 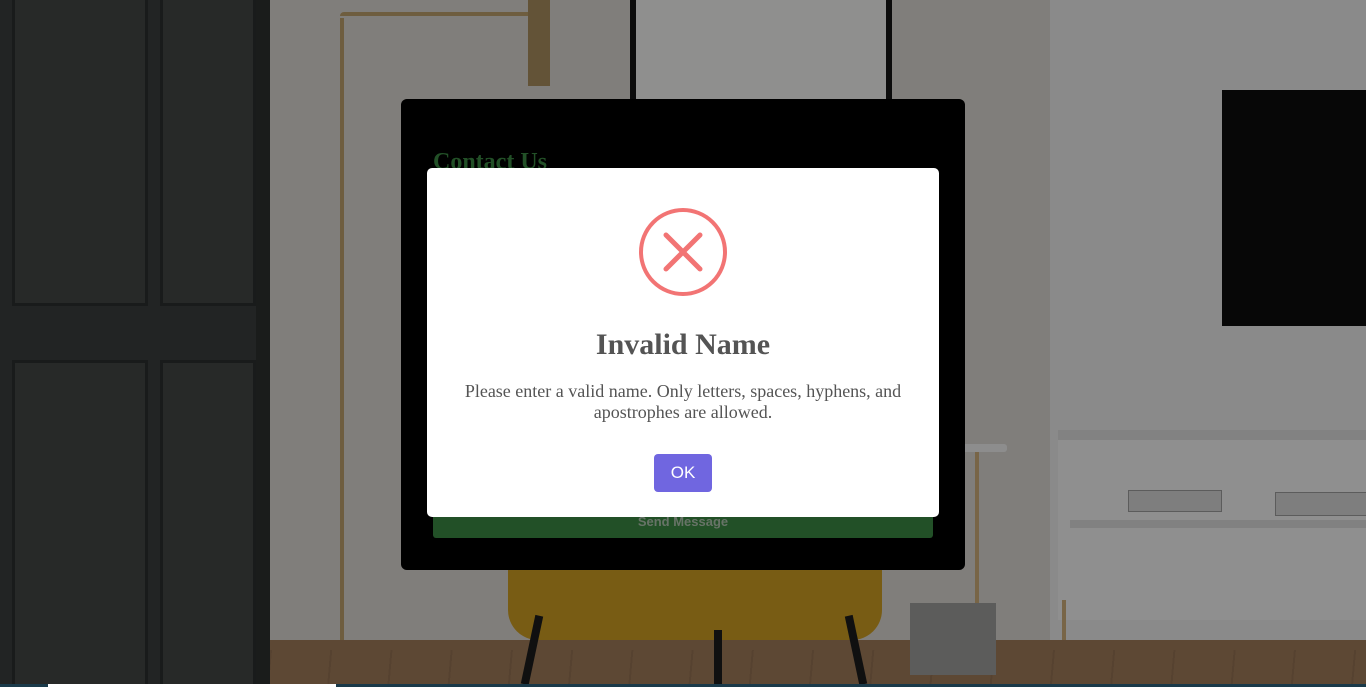 I want to click on dialog-title: Invalid Name, so click(x=683, y=344).